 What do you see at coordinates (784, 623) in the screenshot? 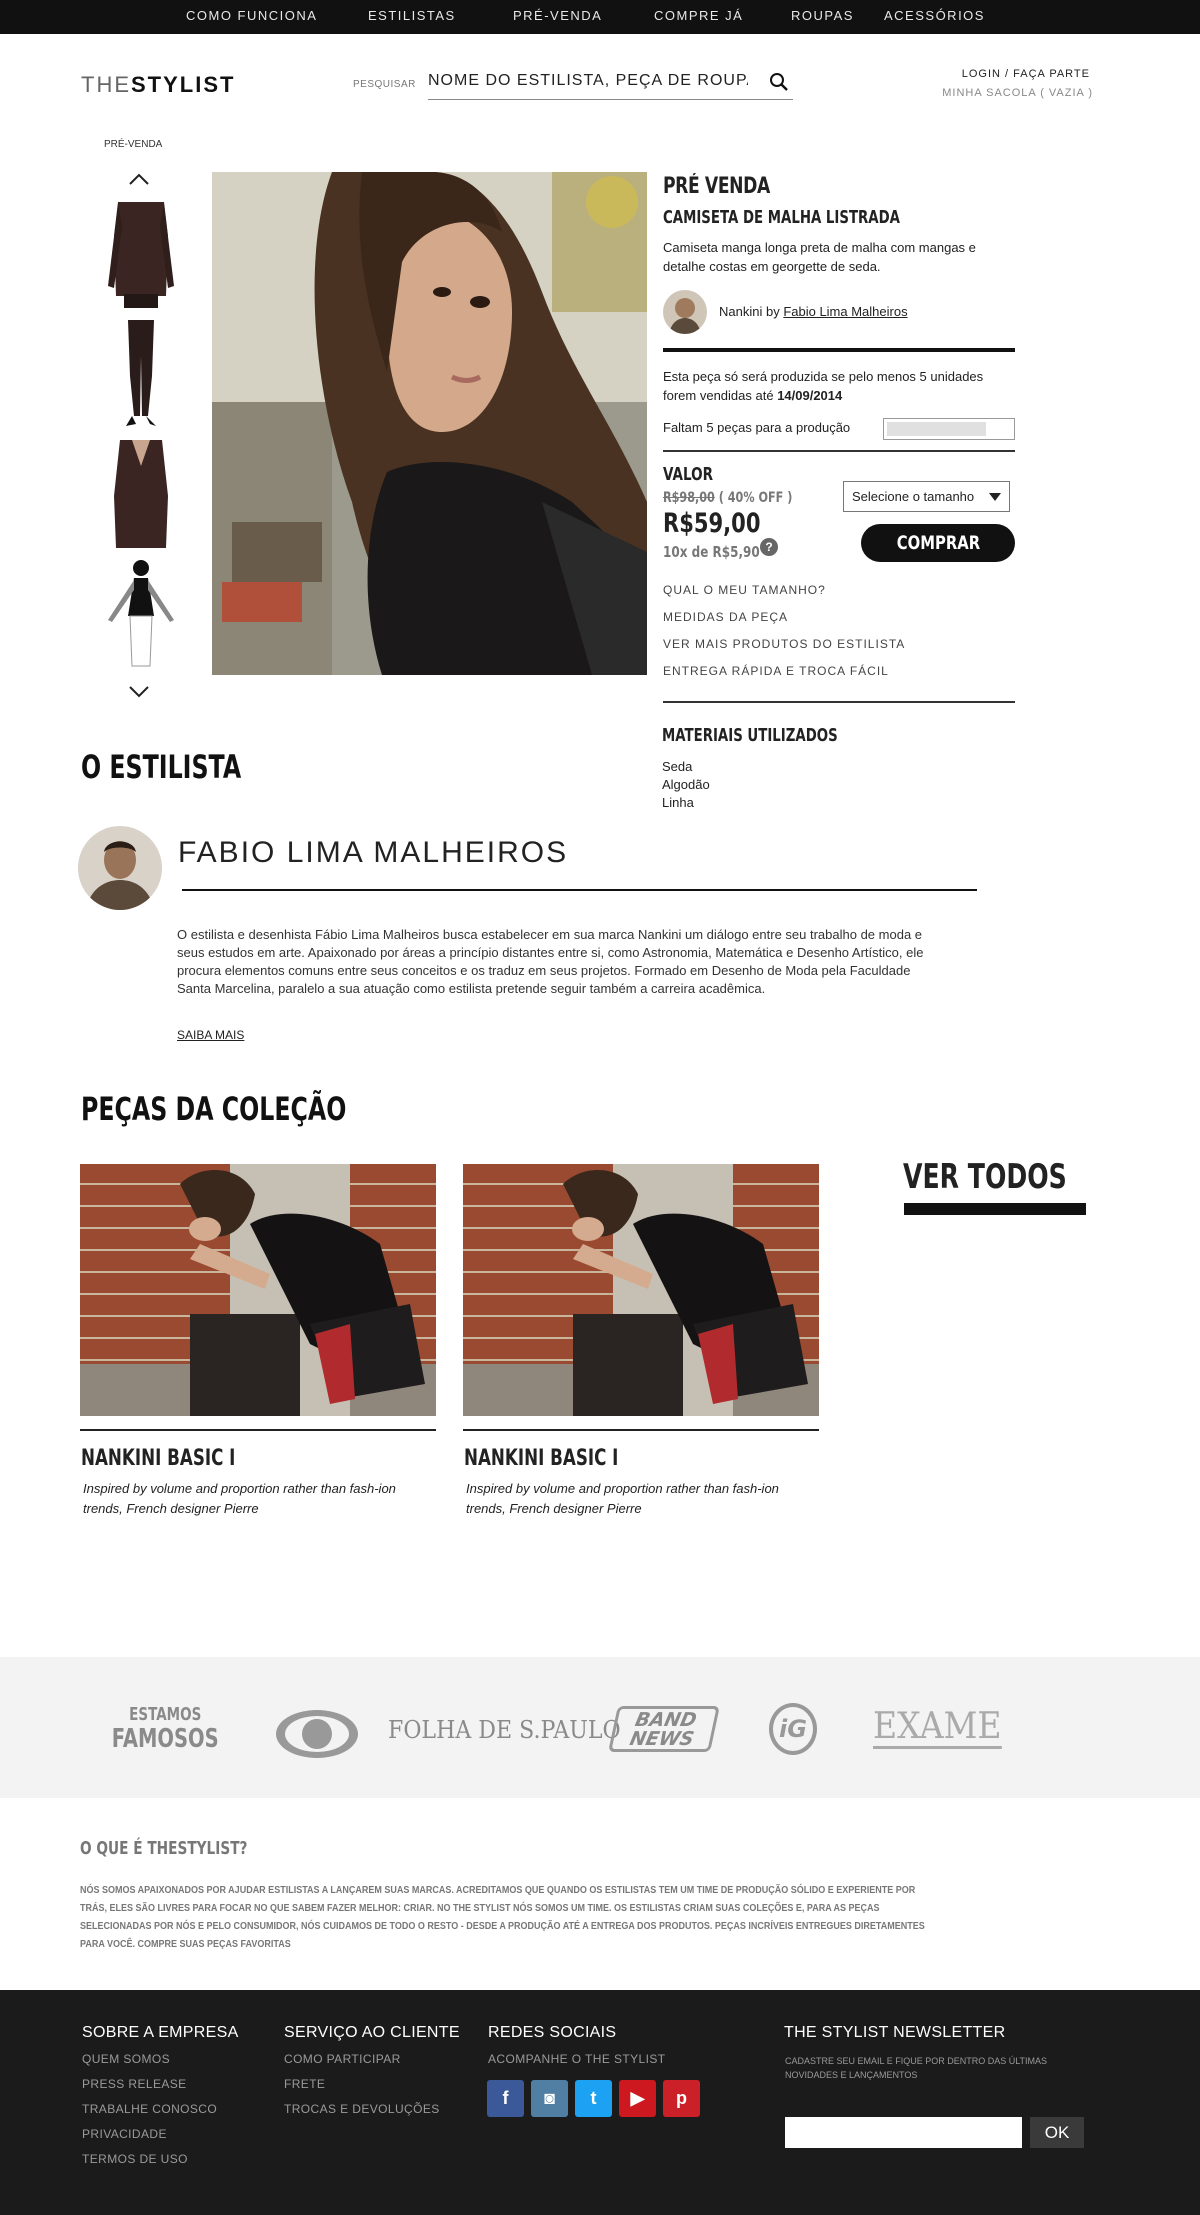
I see `link-measurements: MEDIDAS DA PEÇA` at bounding box center [784, 623].